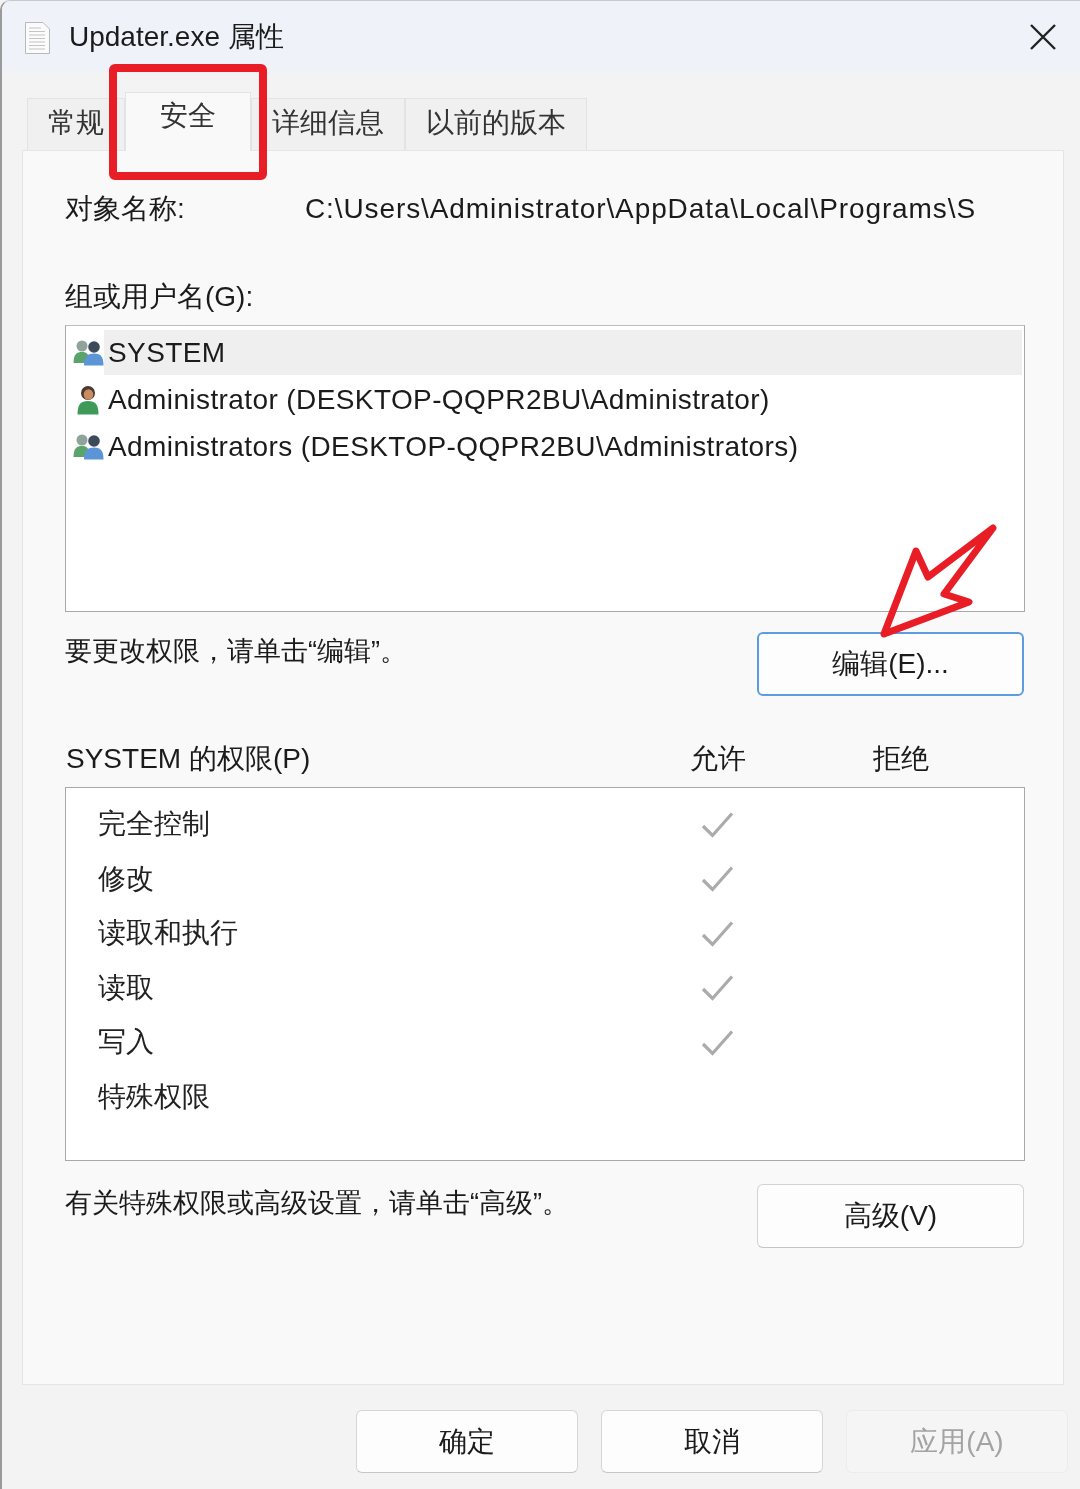  What do you see at coordinates (159, 297) in the screenshot?
I see `groups-label: 组或用户名(G):` at bounding box center [159, 297].